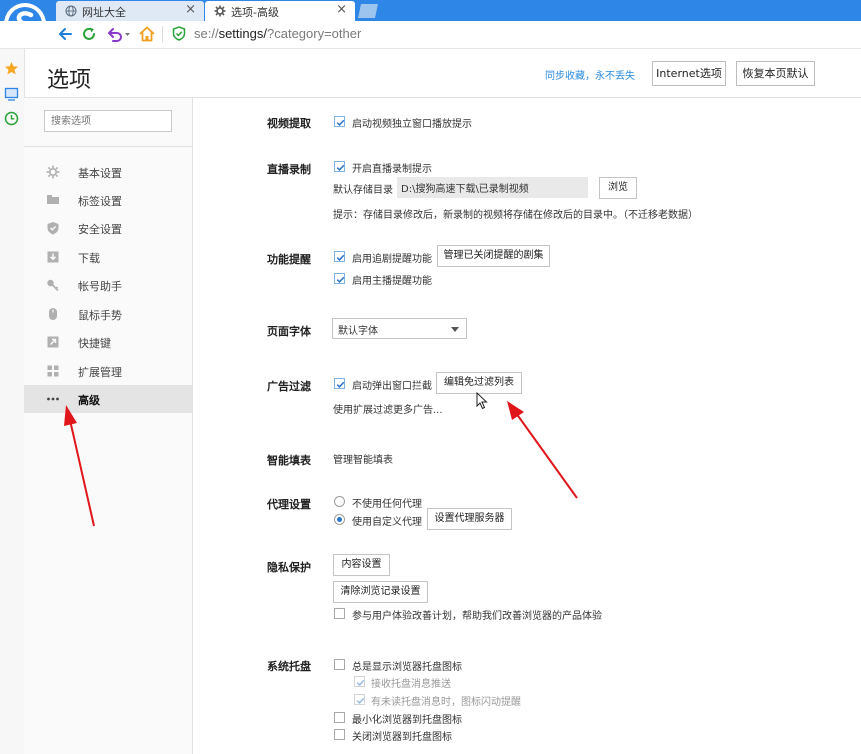  What do you see at coordinates (407, 667) in the screenshot?
I see `always-show-tray-label: 总是显示浏览器托盘图标` at bounding box center [407, 667].